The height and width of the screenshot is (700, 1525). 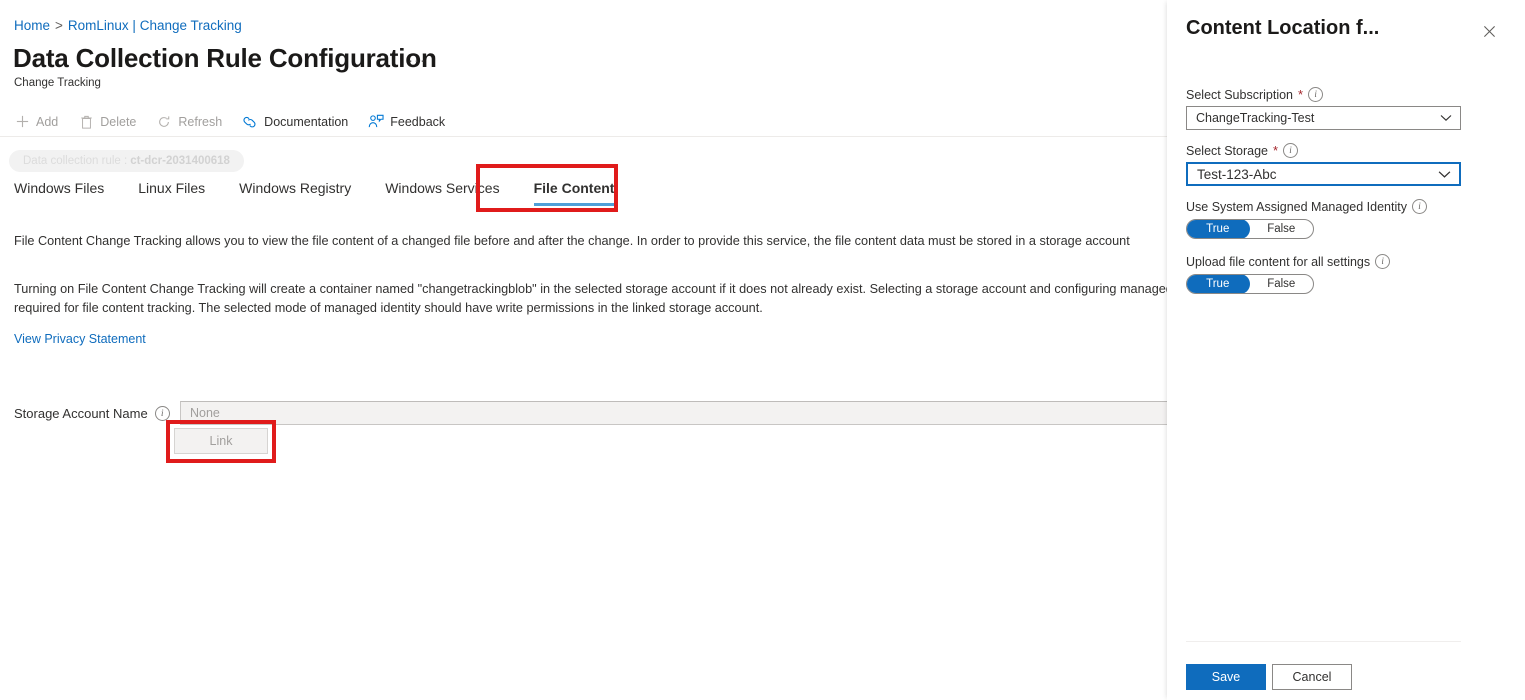 I want to click on command-documentation: Documentation, so click(x=295, y=122).